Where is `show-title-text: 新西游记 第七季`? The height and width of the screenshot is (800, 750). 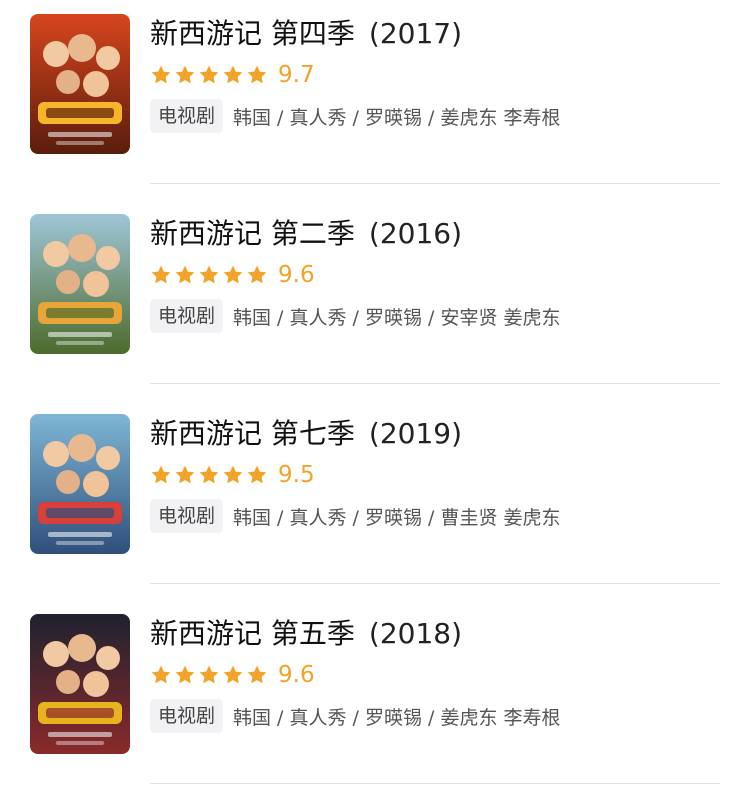 show-title-text: 新西游记 第七季 is located at coordinates (252, 433).